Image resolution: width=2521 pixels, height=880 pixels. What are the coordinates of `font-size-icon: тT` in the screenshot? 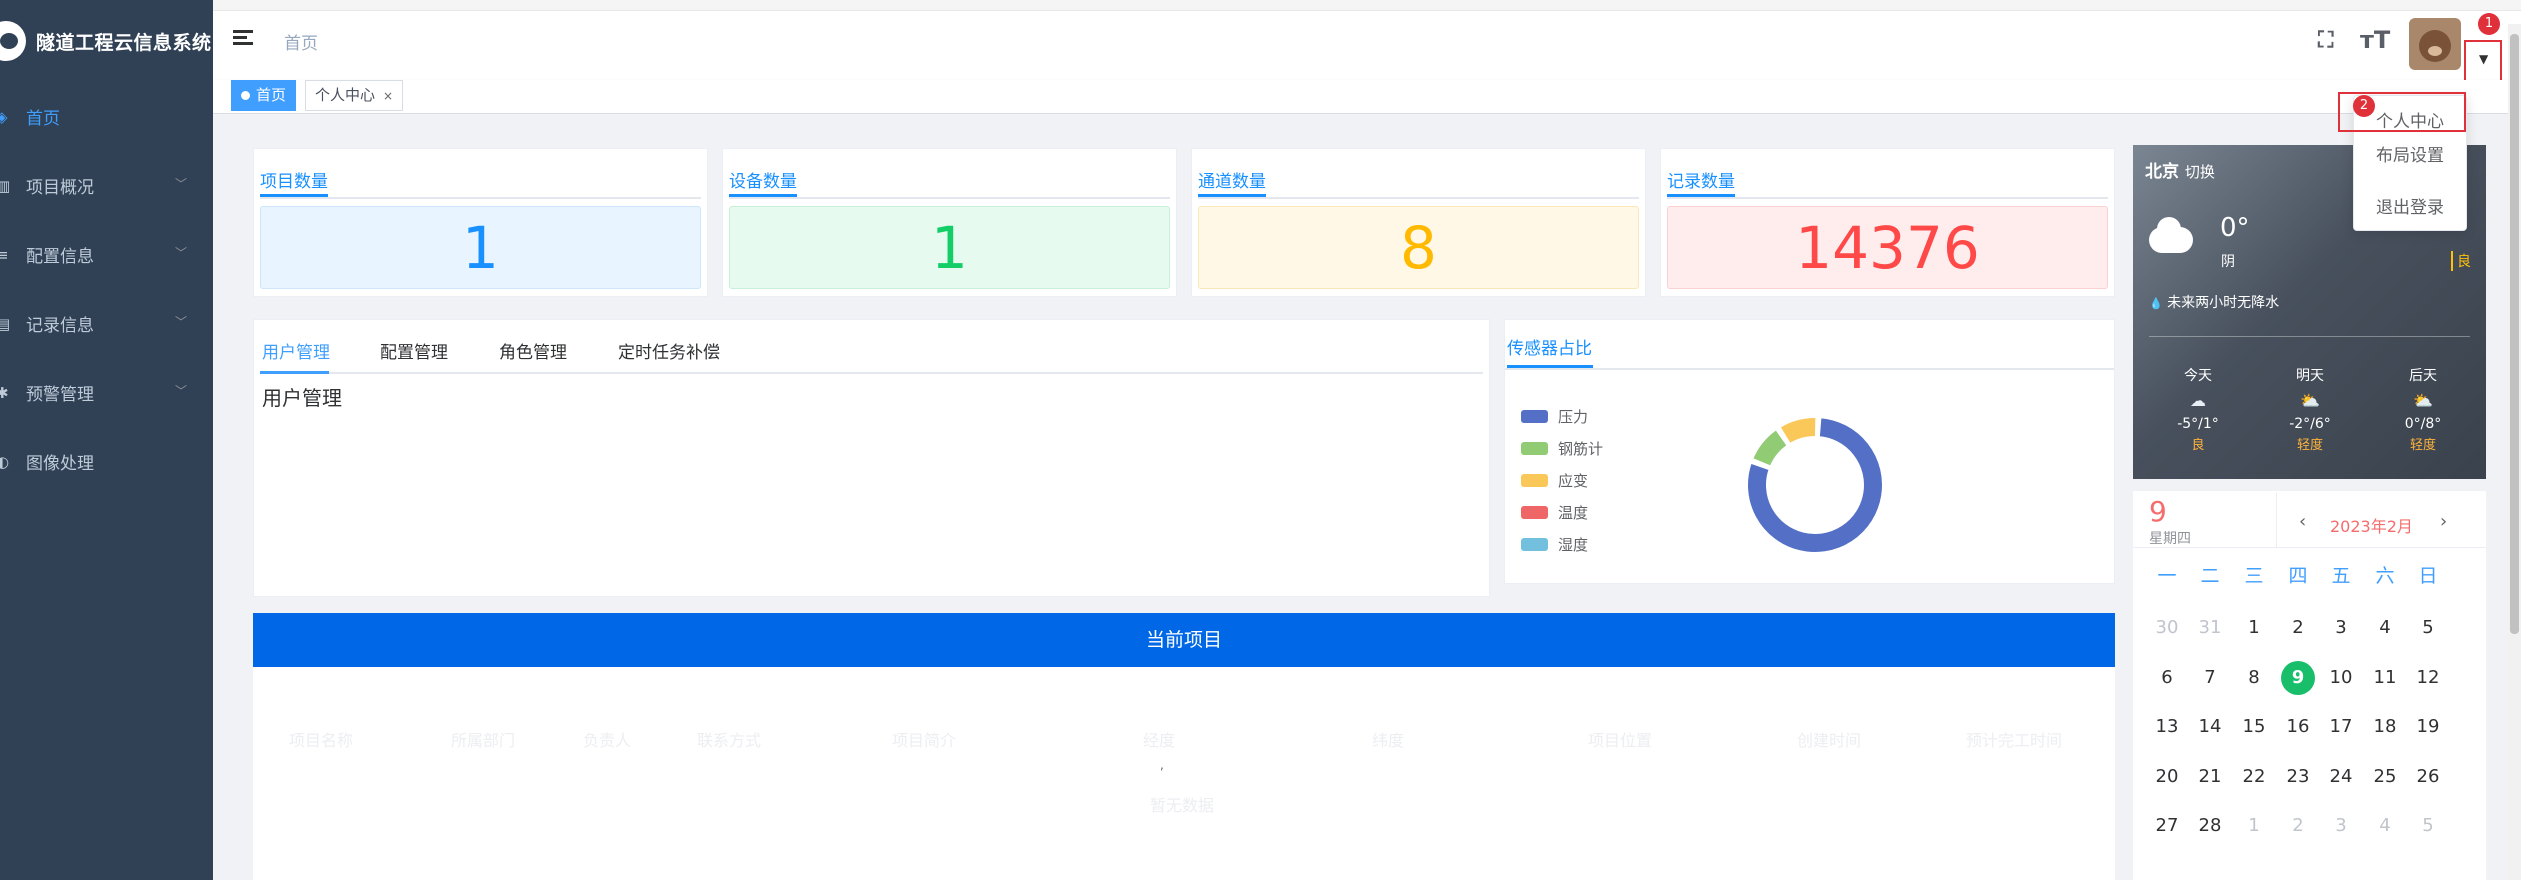 It's located at (2375, 40).